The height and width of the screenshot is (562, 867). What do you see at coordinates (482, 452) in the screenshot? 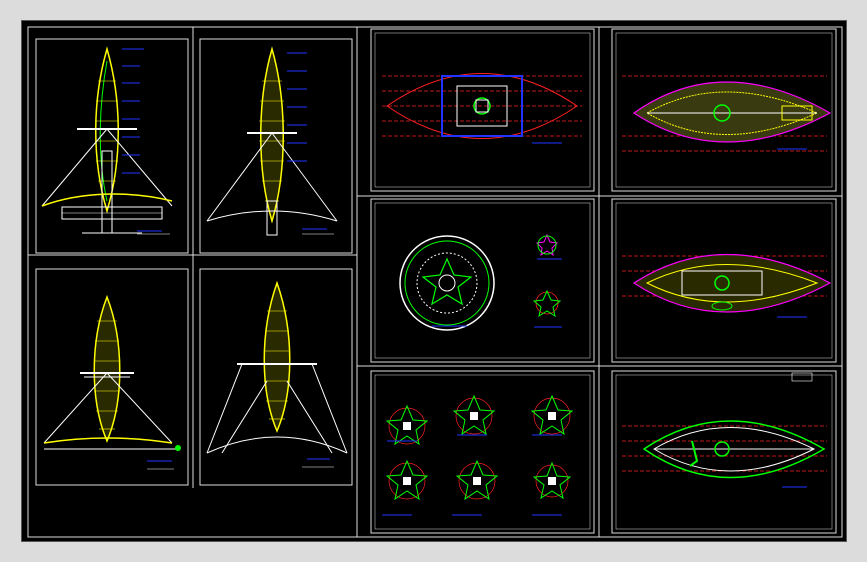
I see `star-details` at bounding box center [482, 452].